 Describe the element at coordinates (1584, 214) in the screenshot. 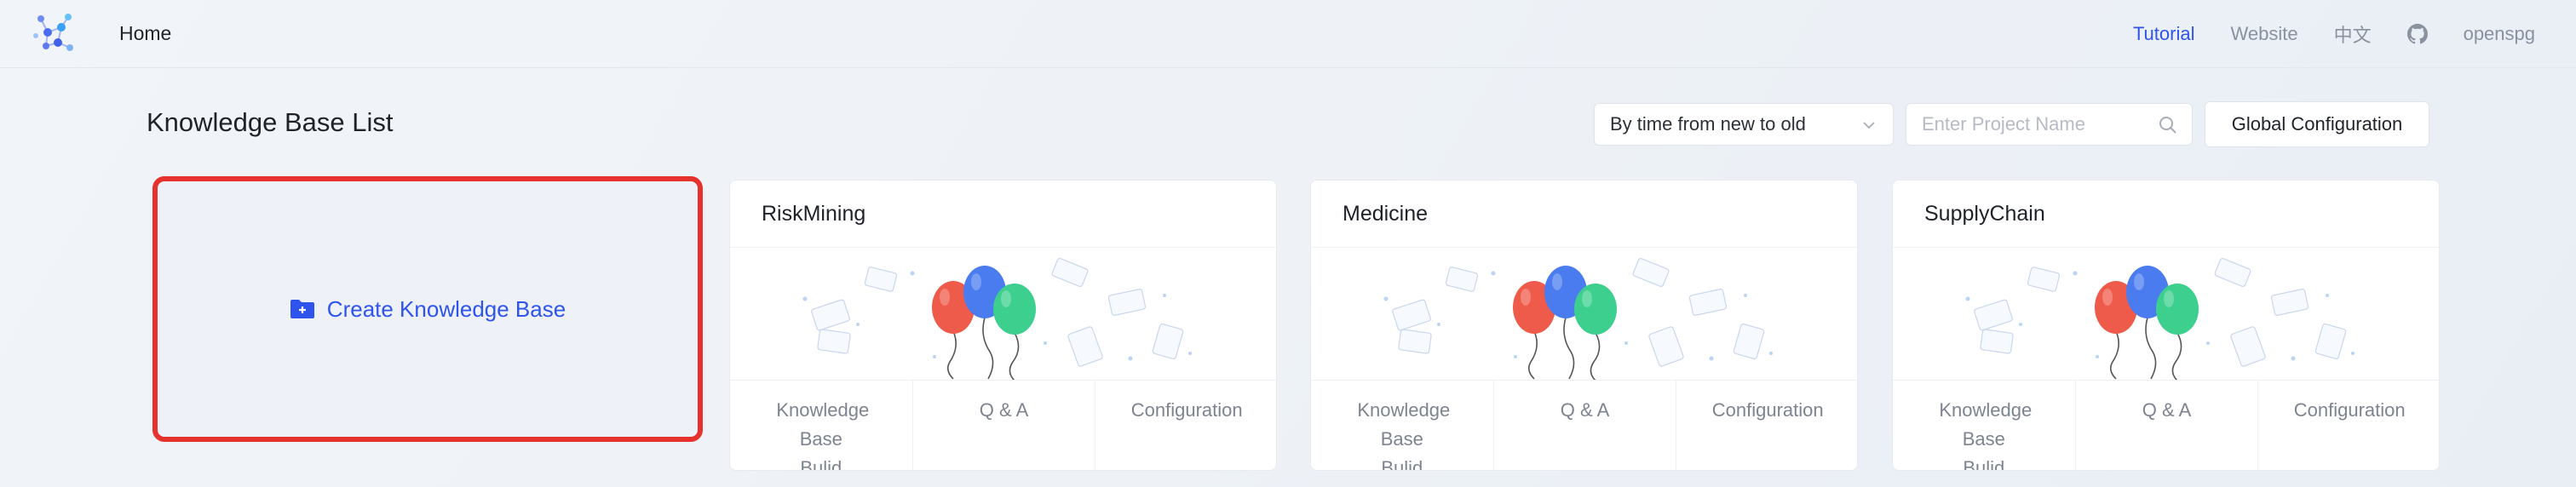

I see `project-card-title: Medicine` at that location.